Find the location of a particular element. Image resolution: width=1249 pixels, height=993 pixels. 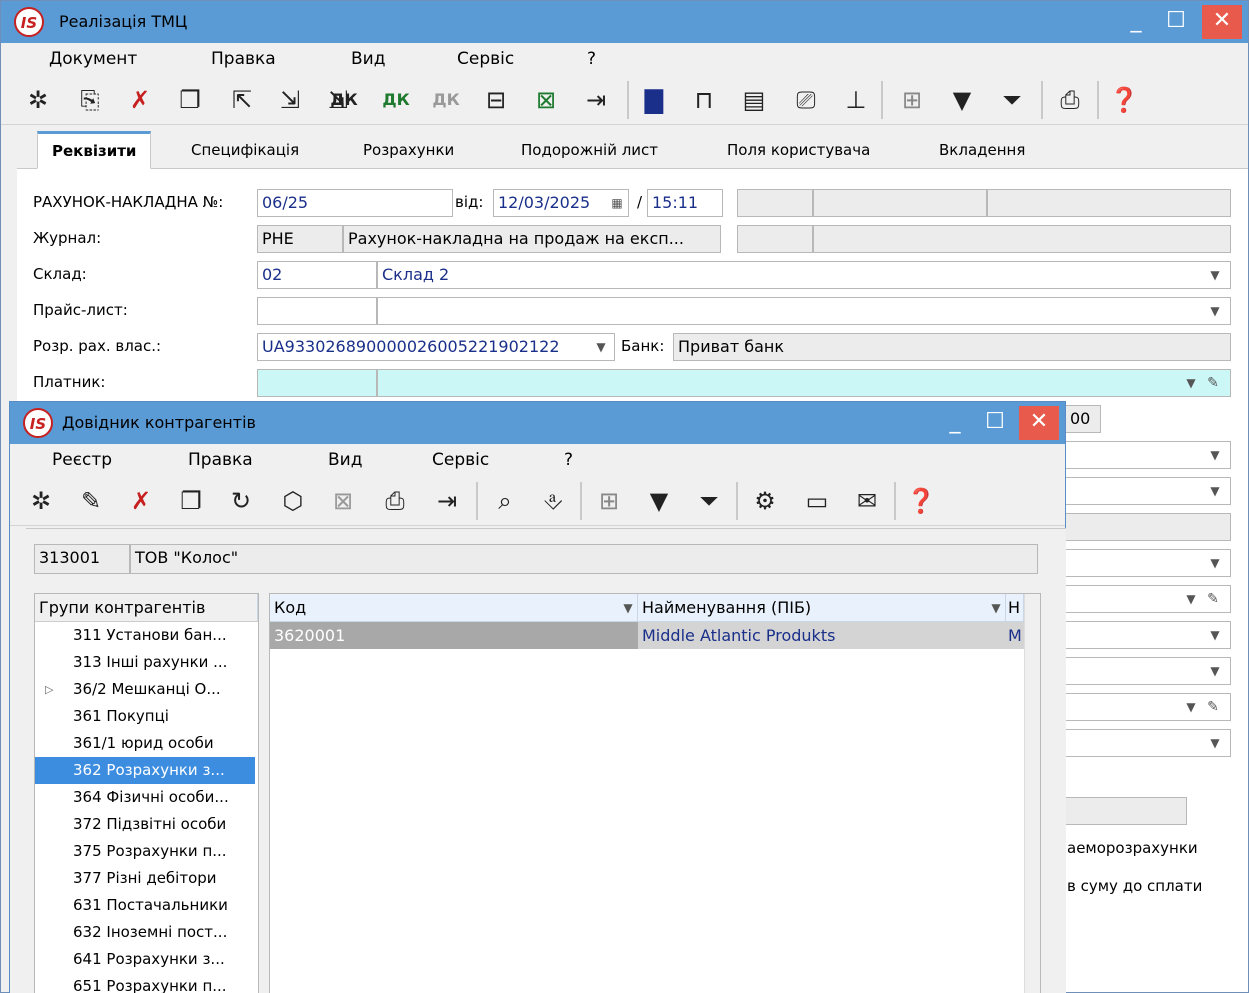

export-icon: ⇱ is located at coordinates (242, 100).